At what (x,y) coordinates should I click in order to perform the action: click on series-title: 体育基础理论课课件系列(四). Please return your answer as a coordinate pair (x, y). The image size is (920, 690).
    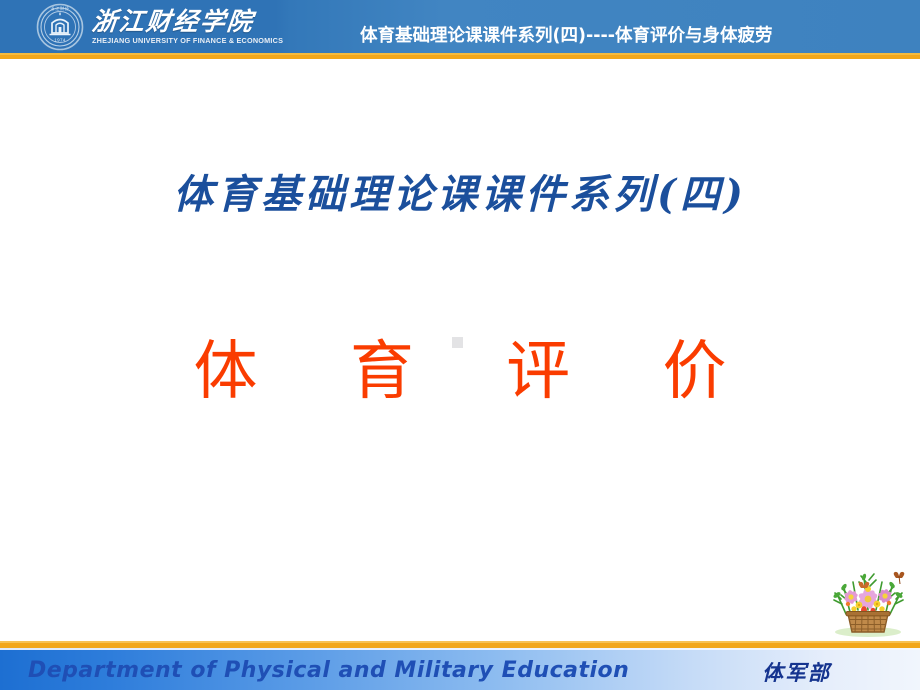
    Looking at the image, I should click on (460, 194).